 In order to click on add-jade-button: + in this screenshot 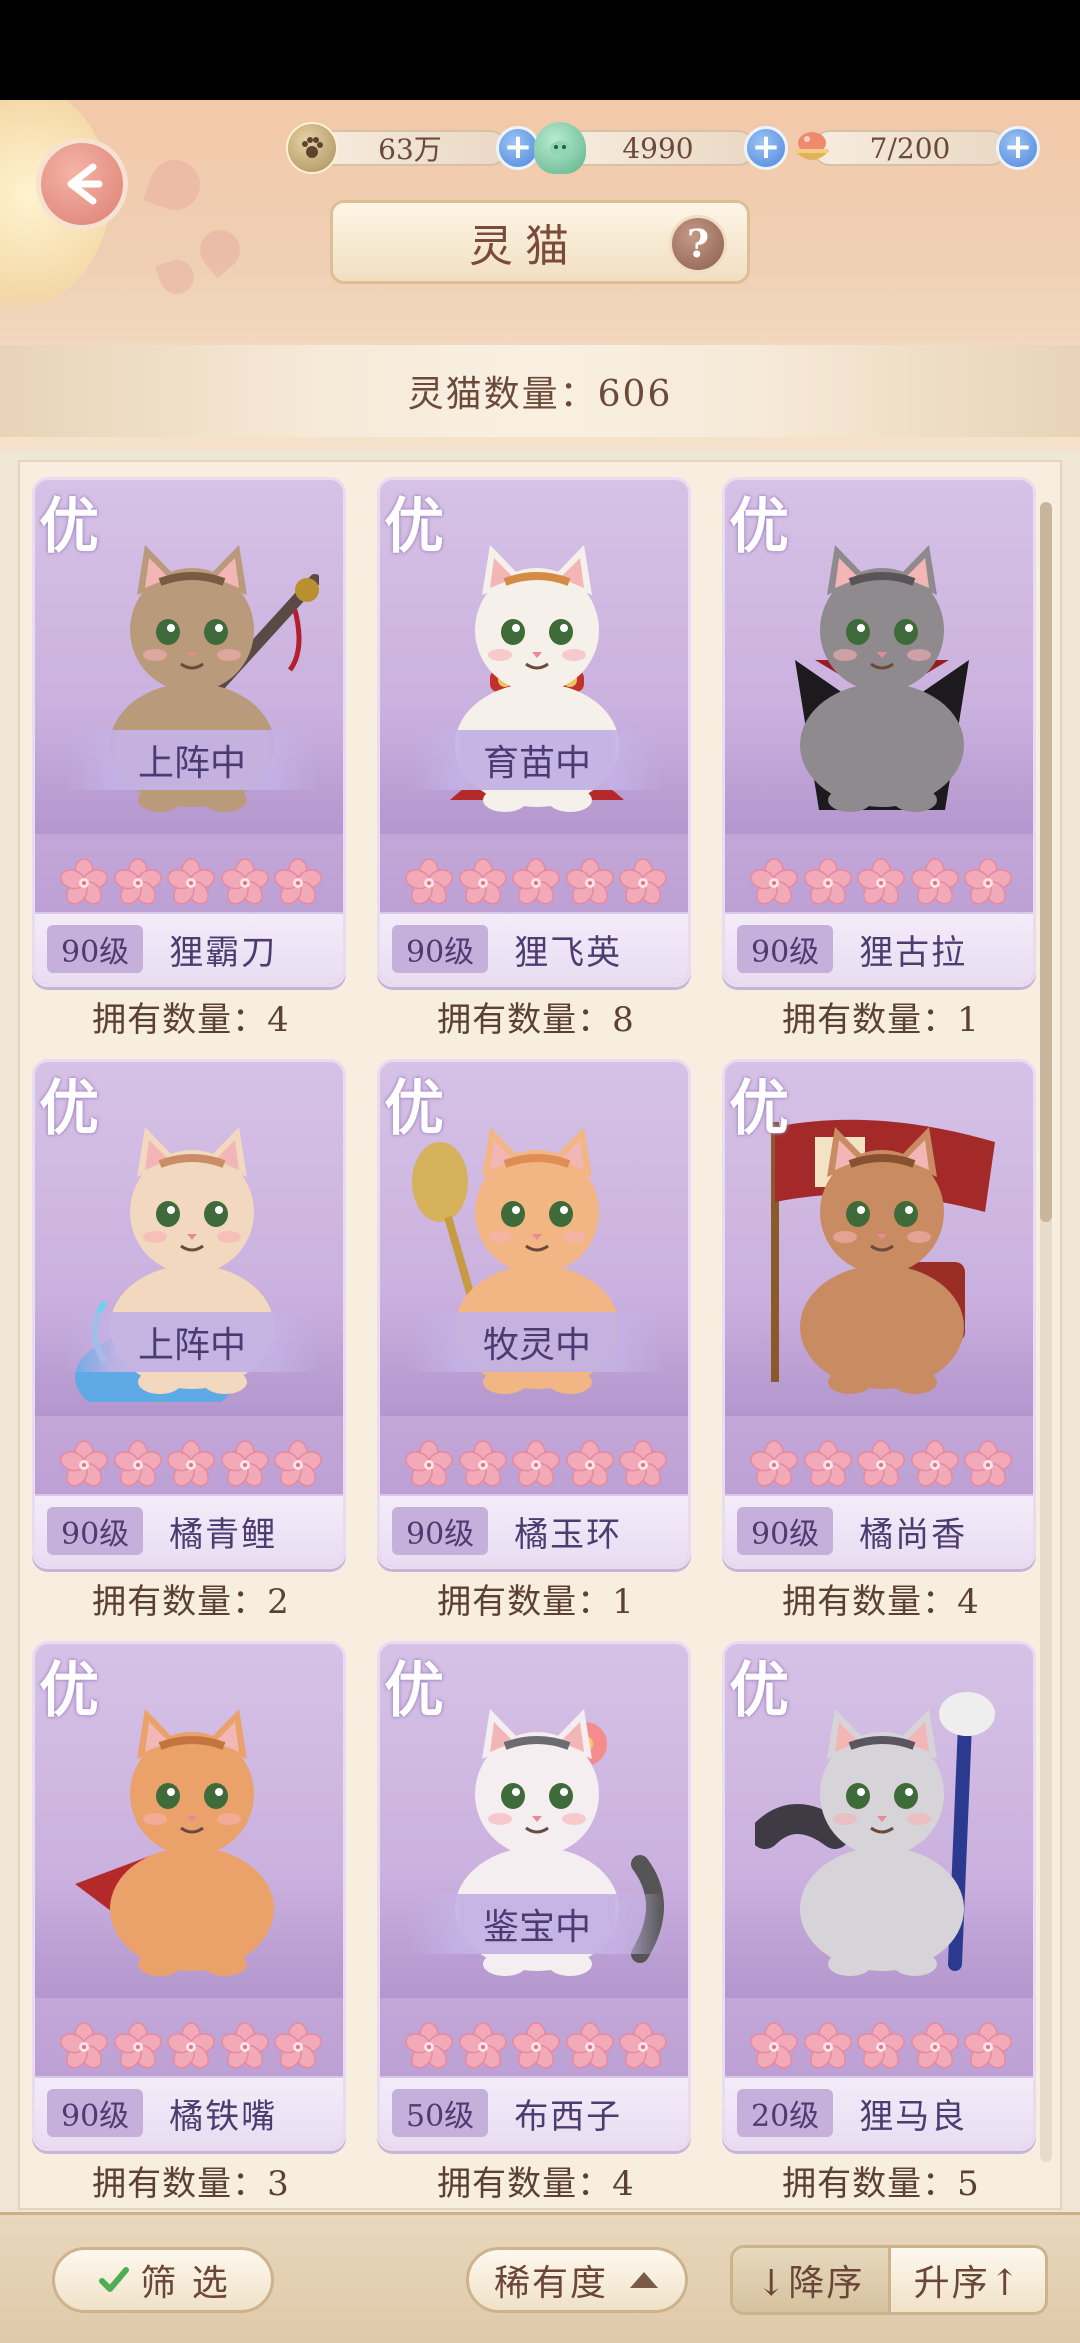, I will do `click(766, 148)`.